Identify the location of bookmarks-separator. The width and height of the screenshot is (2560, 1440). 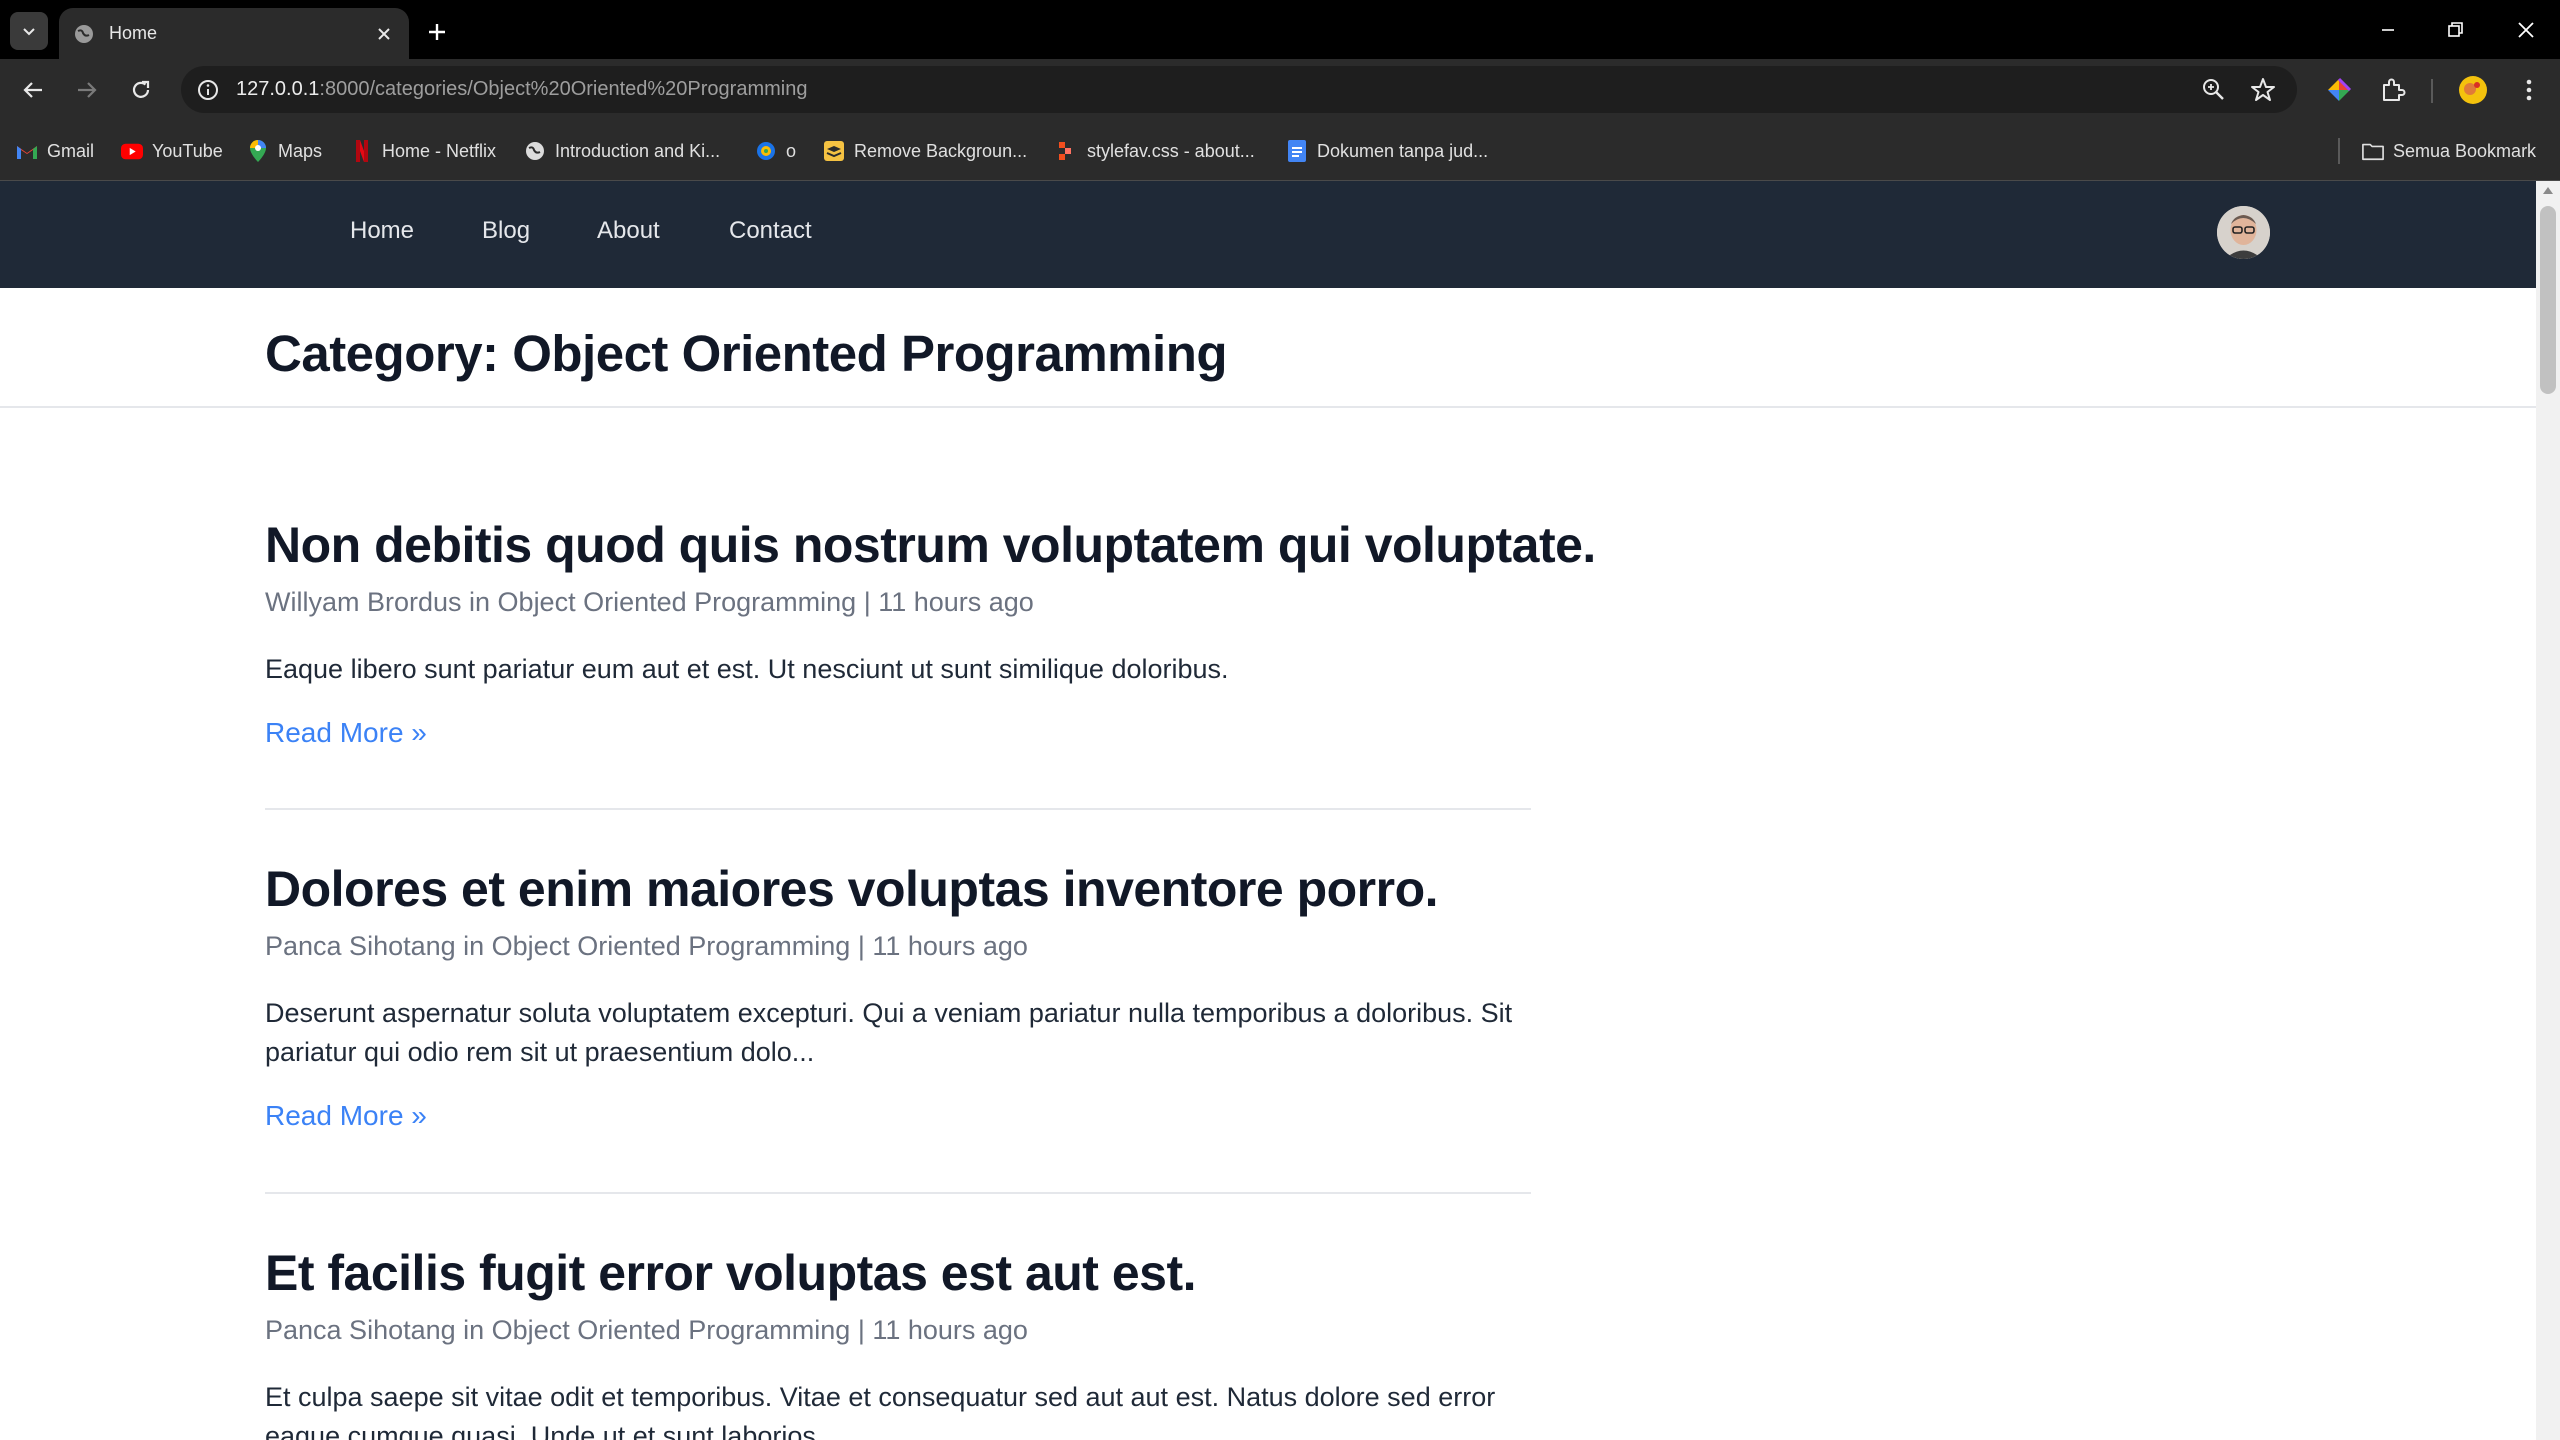
(2339, 151).